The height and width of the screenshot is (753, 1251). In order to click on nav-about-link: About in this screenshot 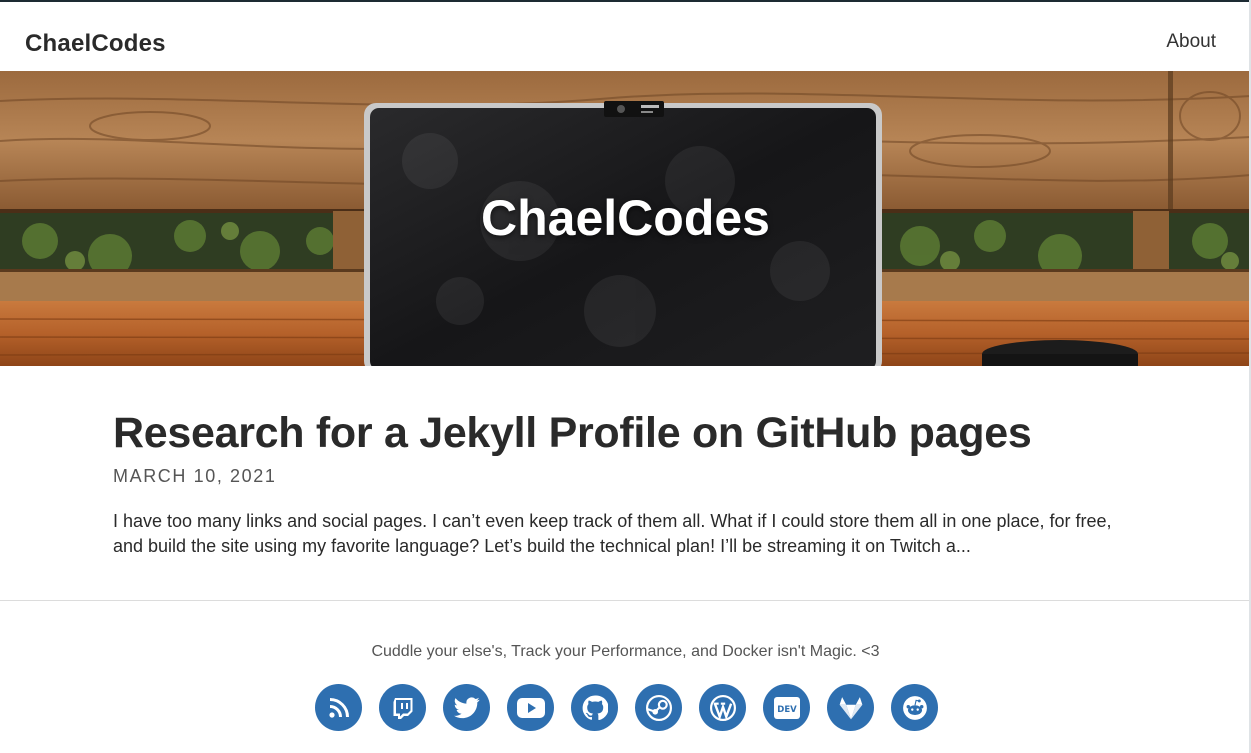, I will do `click(1191, 42)`.